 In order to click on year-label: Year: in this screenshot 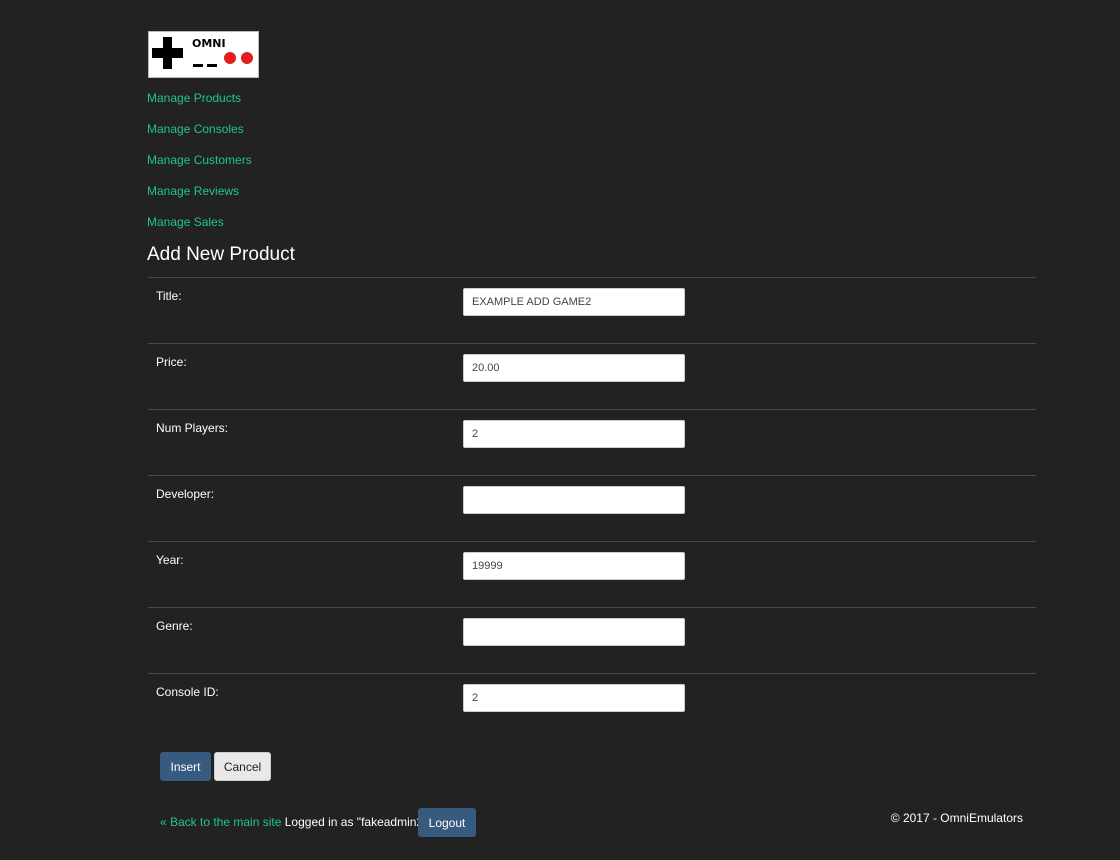, I will do `click(170, 560)`.